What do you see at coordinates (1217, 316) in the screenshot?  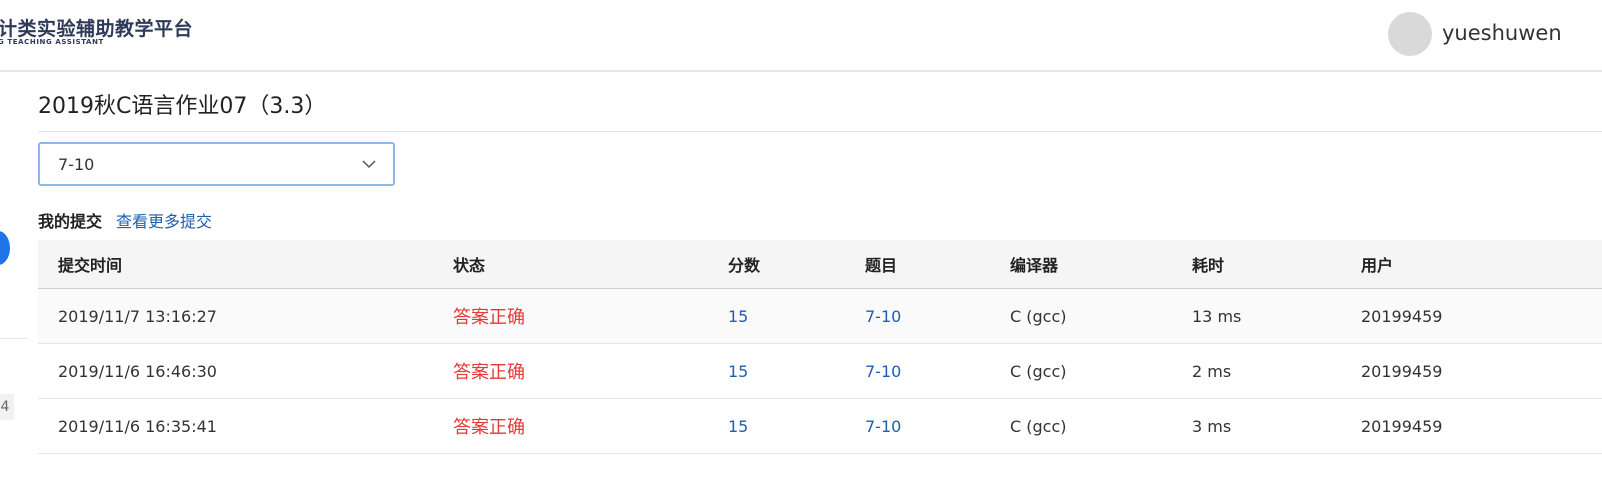 I see `duration: 13 ms` at bounding box center [1217, 316].